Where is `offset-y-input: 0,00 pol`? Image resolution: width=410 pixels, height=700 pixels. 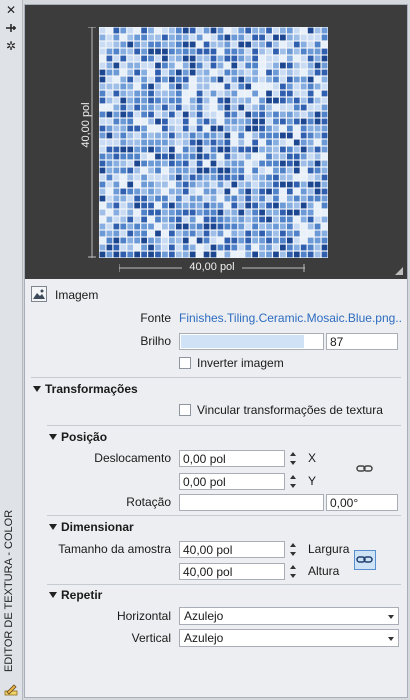
offset-y-input: 0,00 pol is located at coordinates (232, 481).